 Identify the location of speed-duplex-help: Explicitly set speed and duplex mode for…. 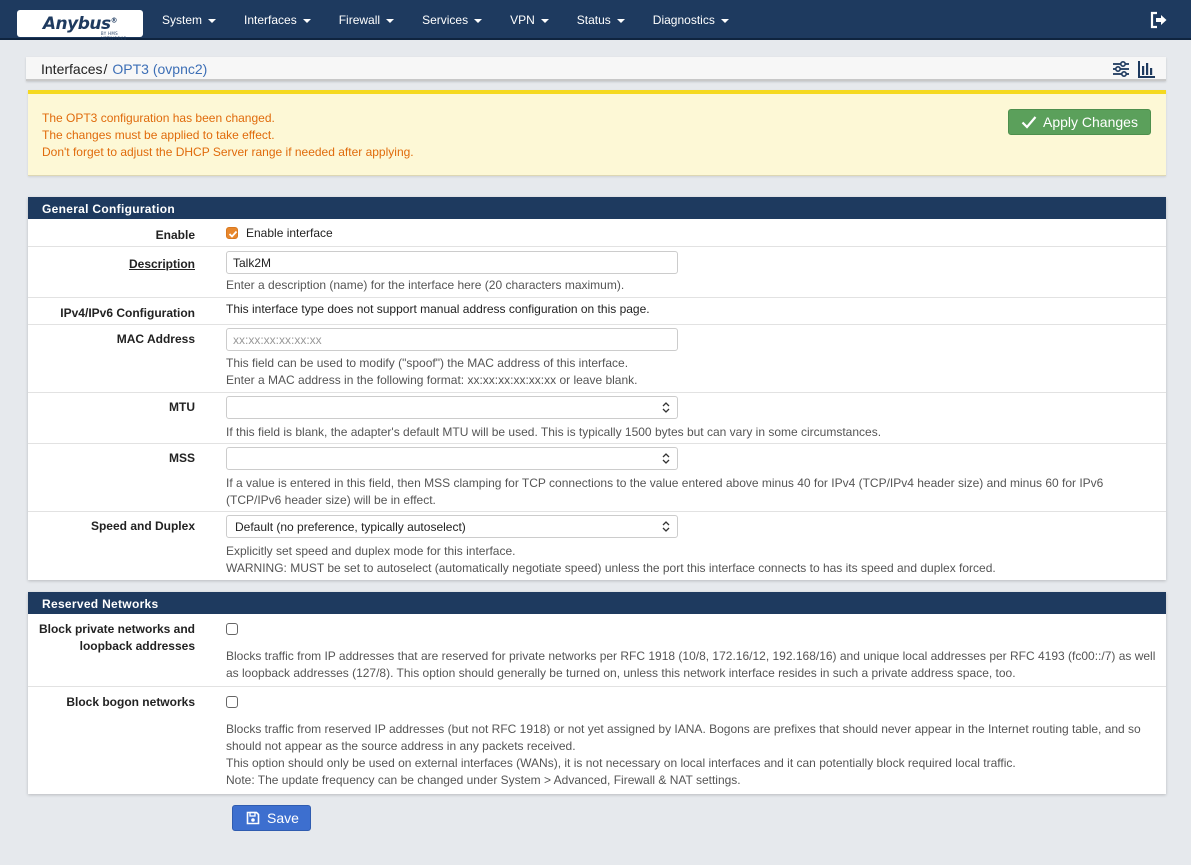
(371, 551).